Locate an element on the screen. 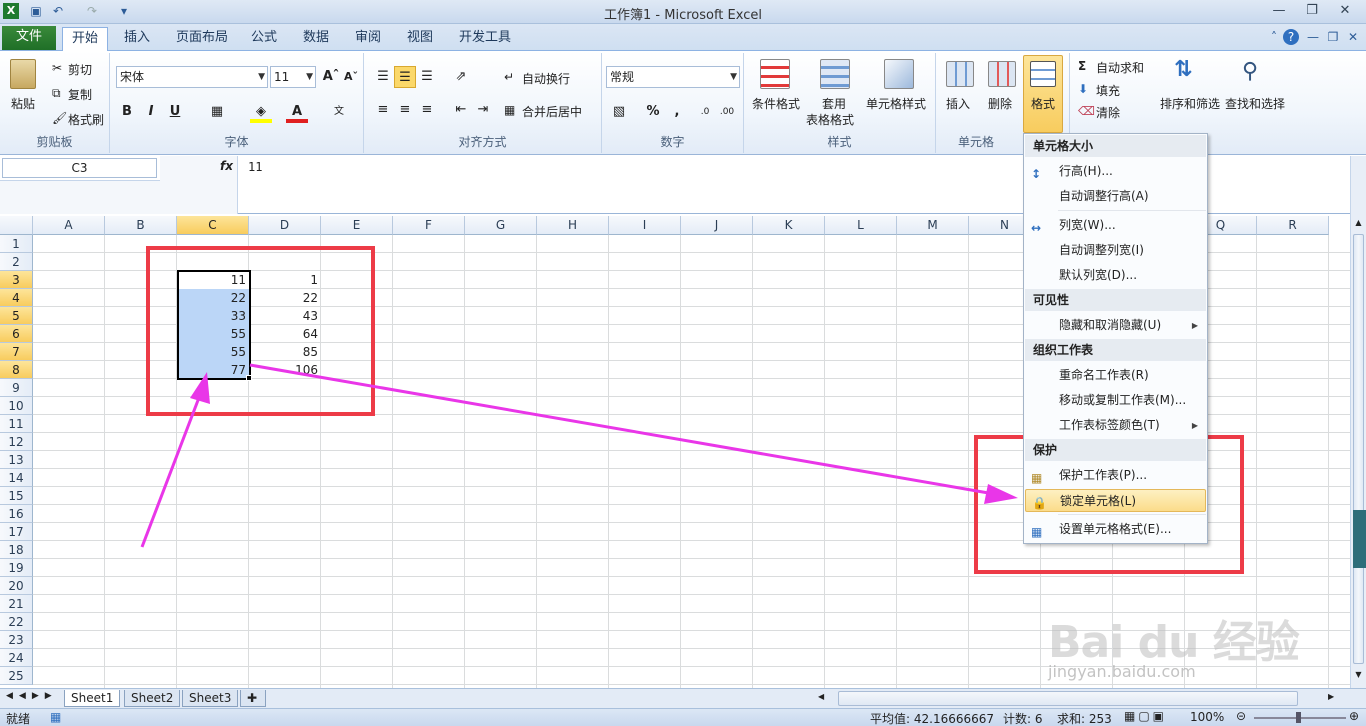 Image resolution: width=1366 pixels, height=726 pixels. menu-autofit-row: 自动调整行高(A) is located at coordinates (1115, 196).